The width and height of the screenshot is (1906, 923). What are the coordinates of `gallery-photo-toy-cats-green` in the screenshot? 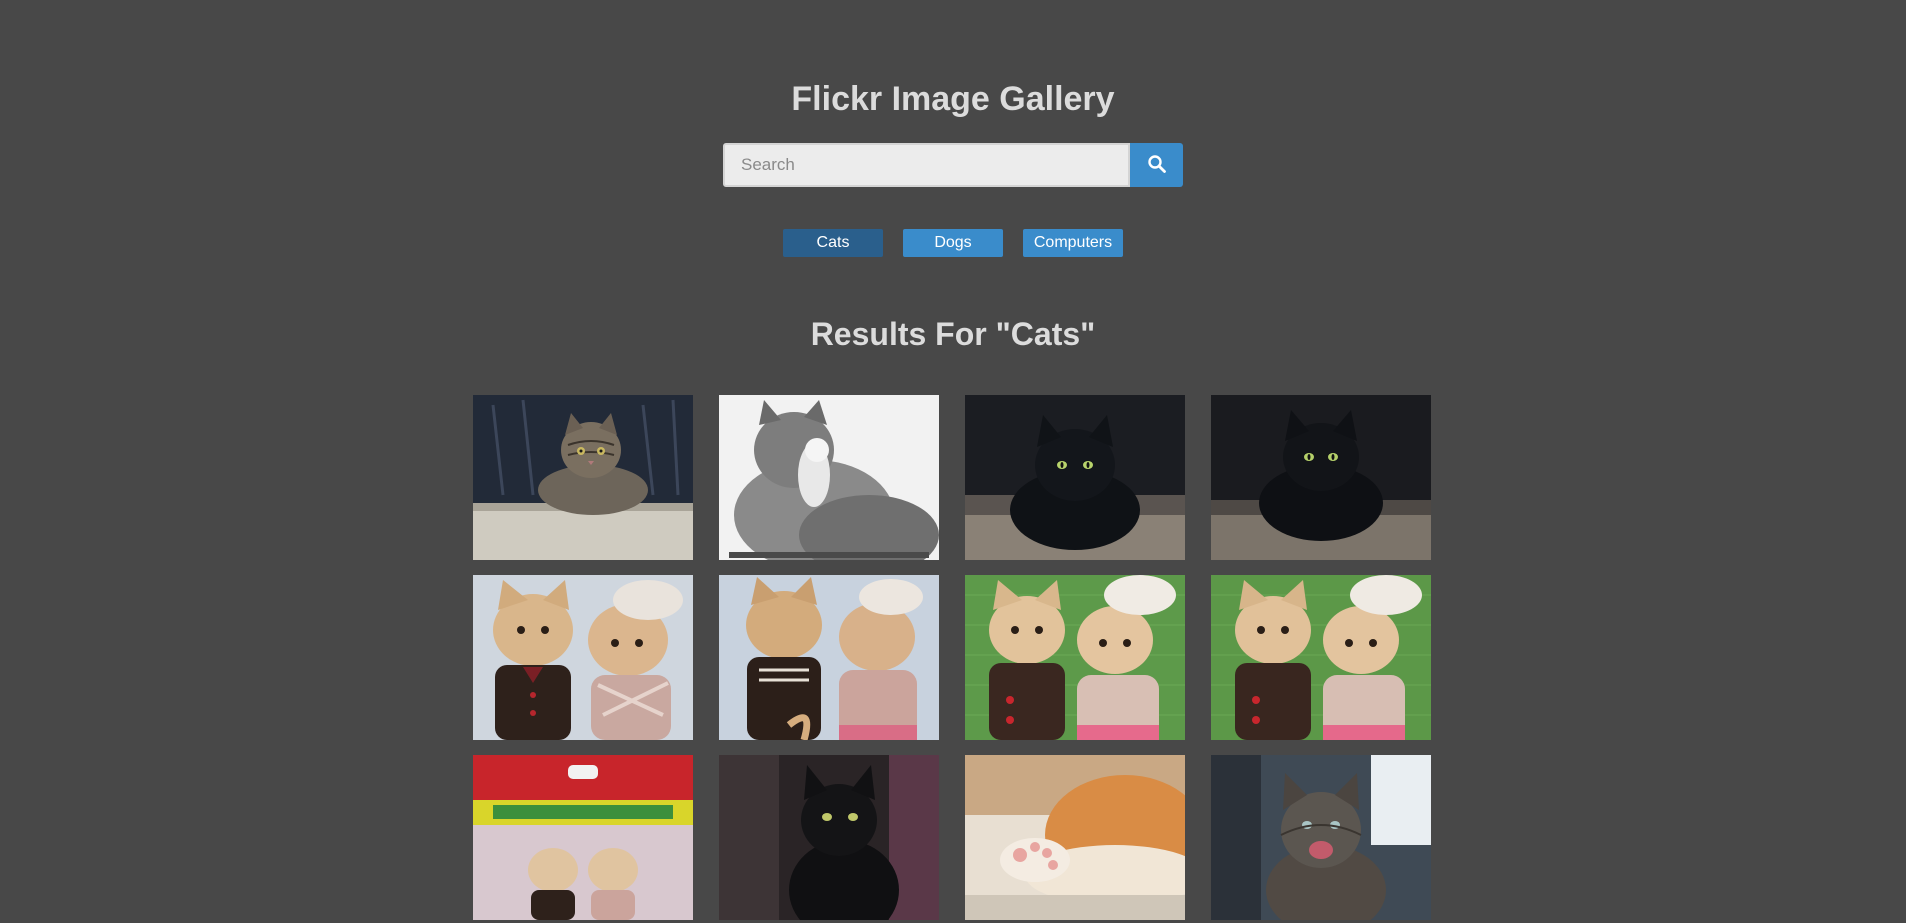 It's located at (1075, 657).